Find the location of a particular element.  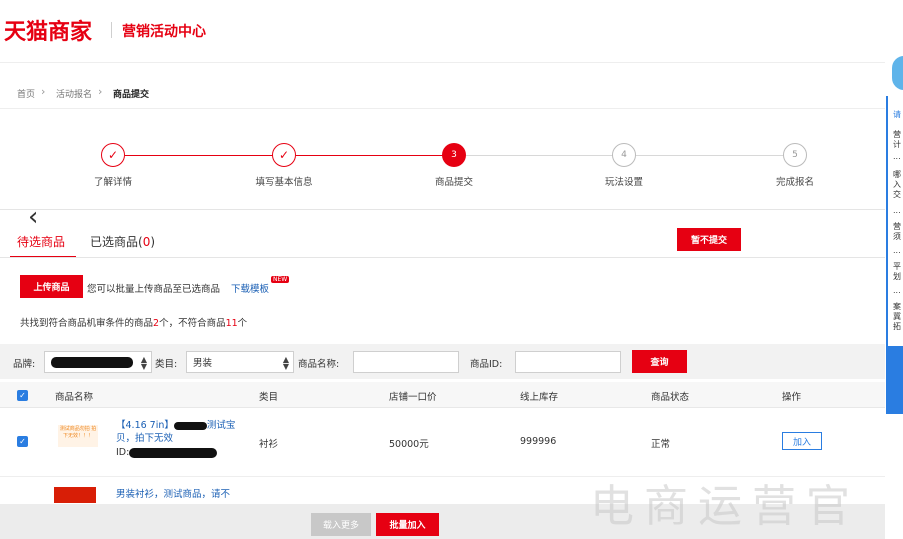

product-name-input is located at coordinates (406, 362).